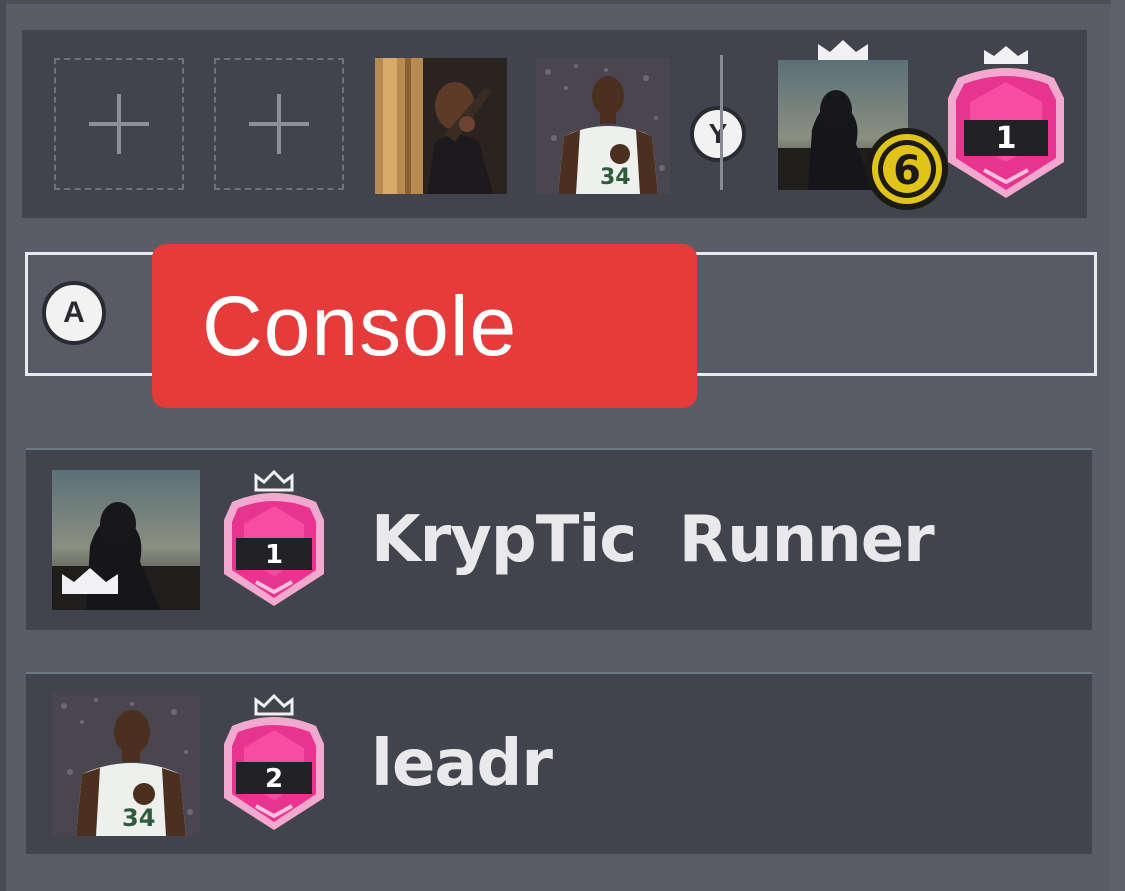 Image resolution: width=1125 pixels, height=891 pixels. What do you see at coordinates (653, 540) in the screenshot?
I see `player-name: KrypTic Runner` at bounding box center [653, 540].